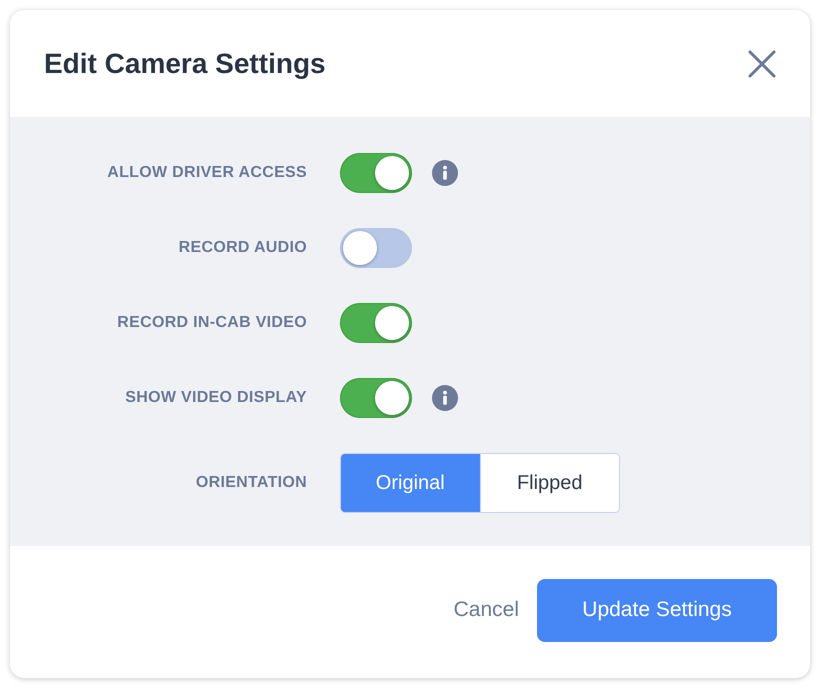 This screenshot has width=818, height=688. Describe the element at coordinates (549, 483) in the screenshot. I see `segment-option: Flipped` at that location.